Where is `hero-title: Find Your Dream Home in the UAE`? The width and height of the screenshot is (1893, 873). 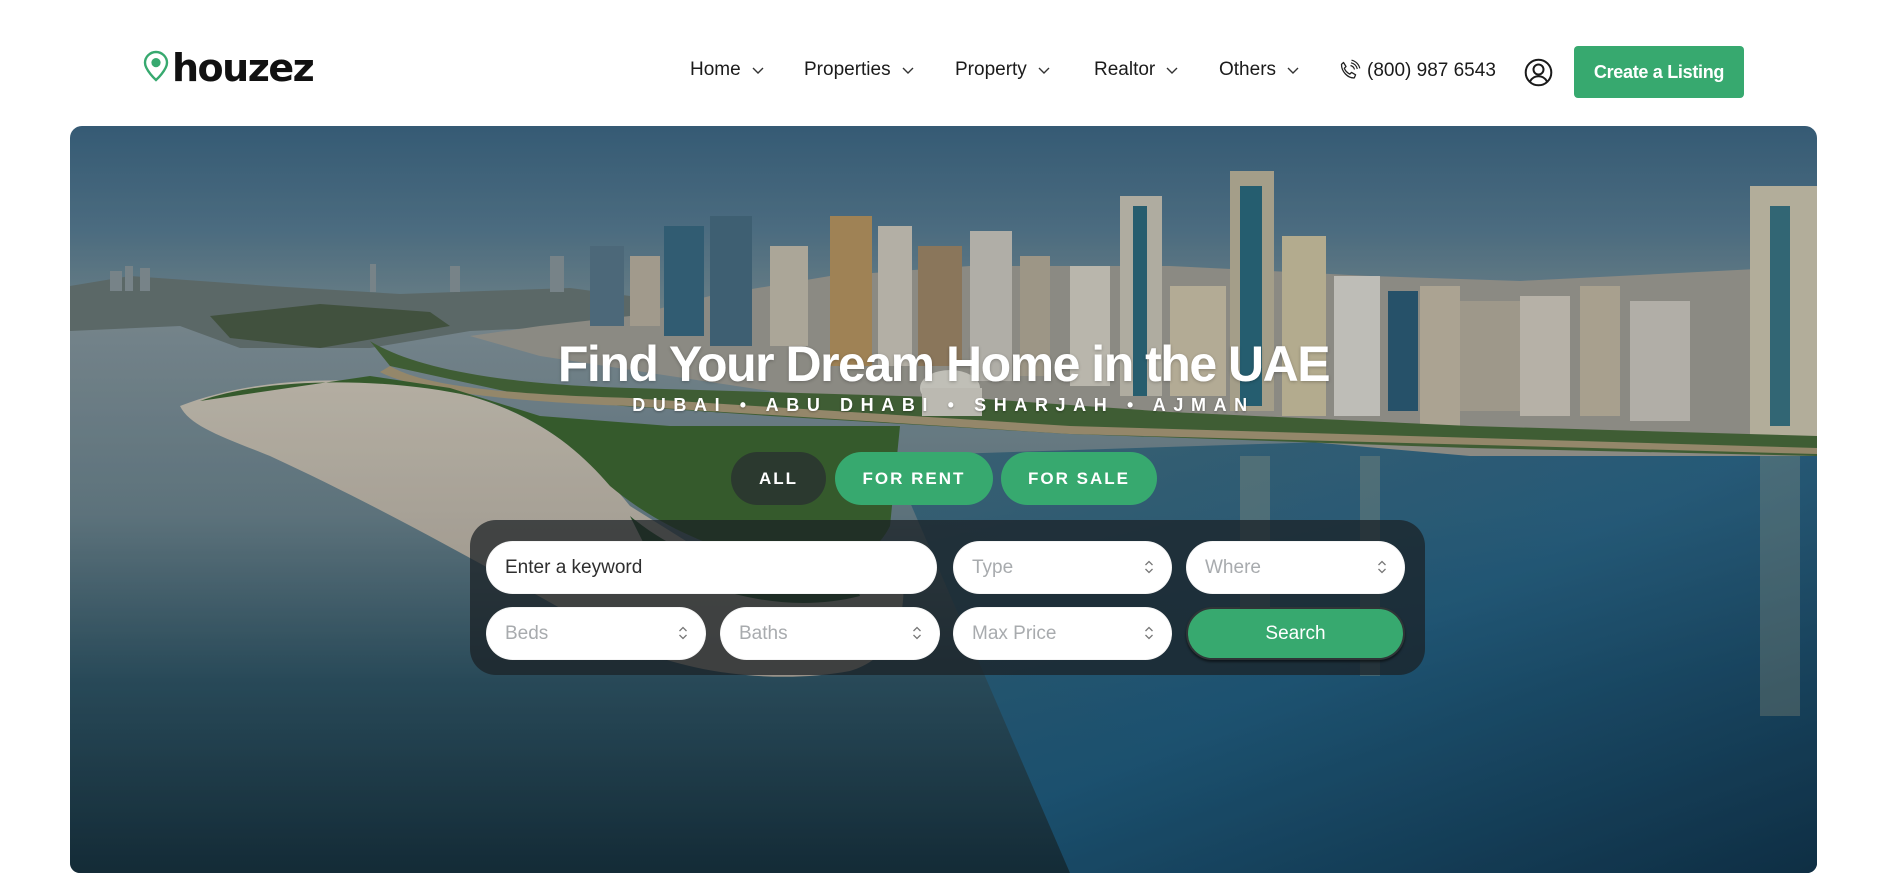
hero-title: Find Your Dream Home in the UAE is located at coordinates (944, 364).